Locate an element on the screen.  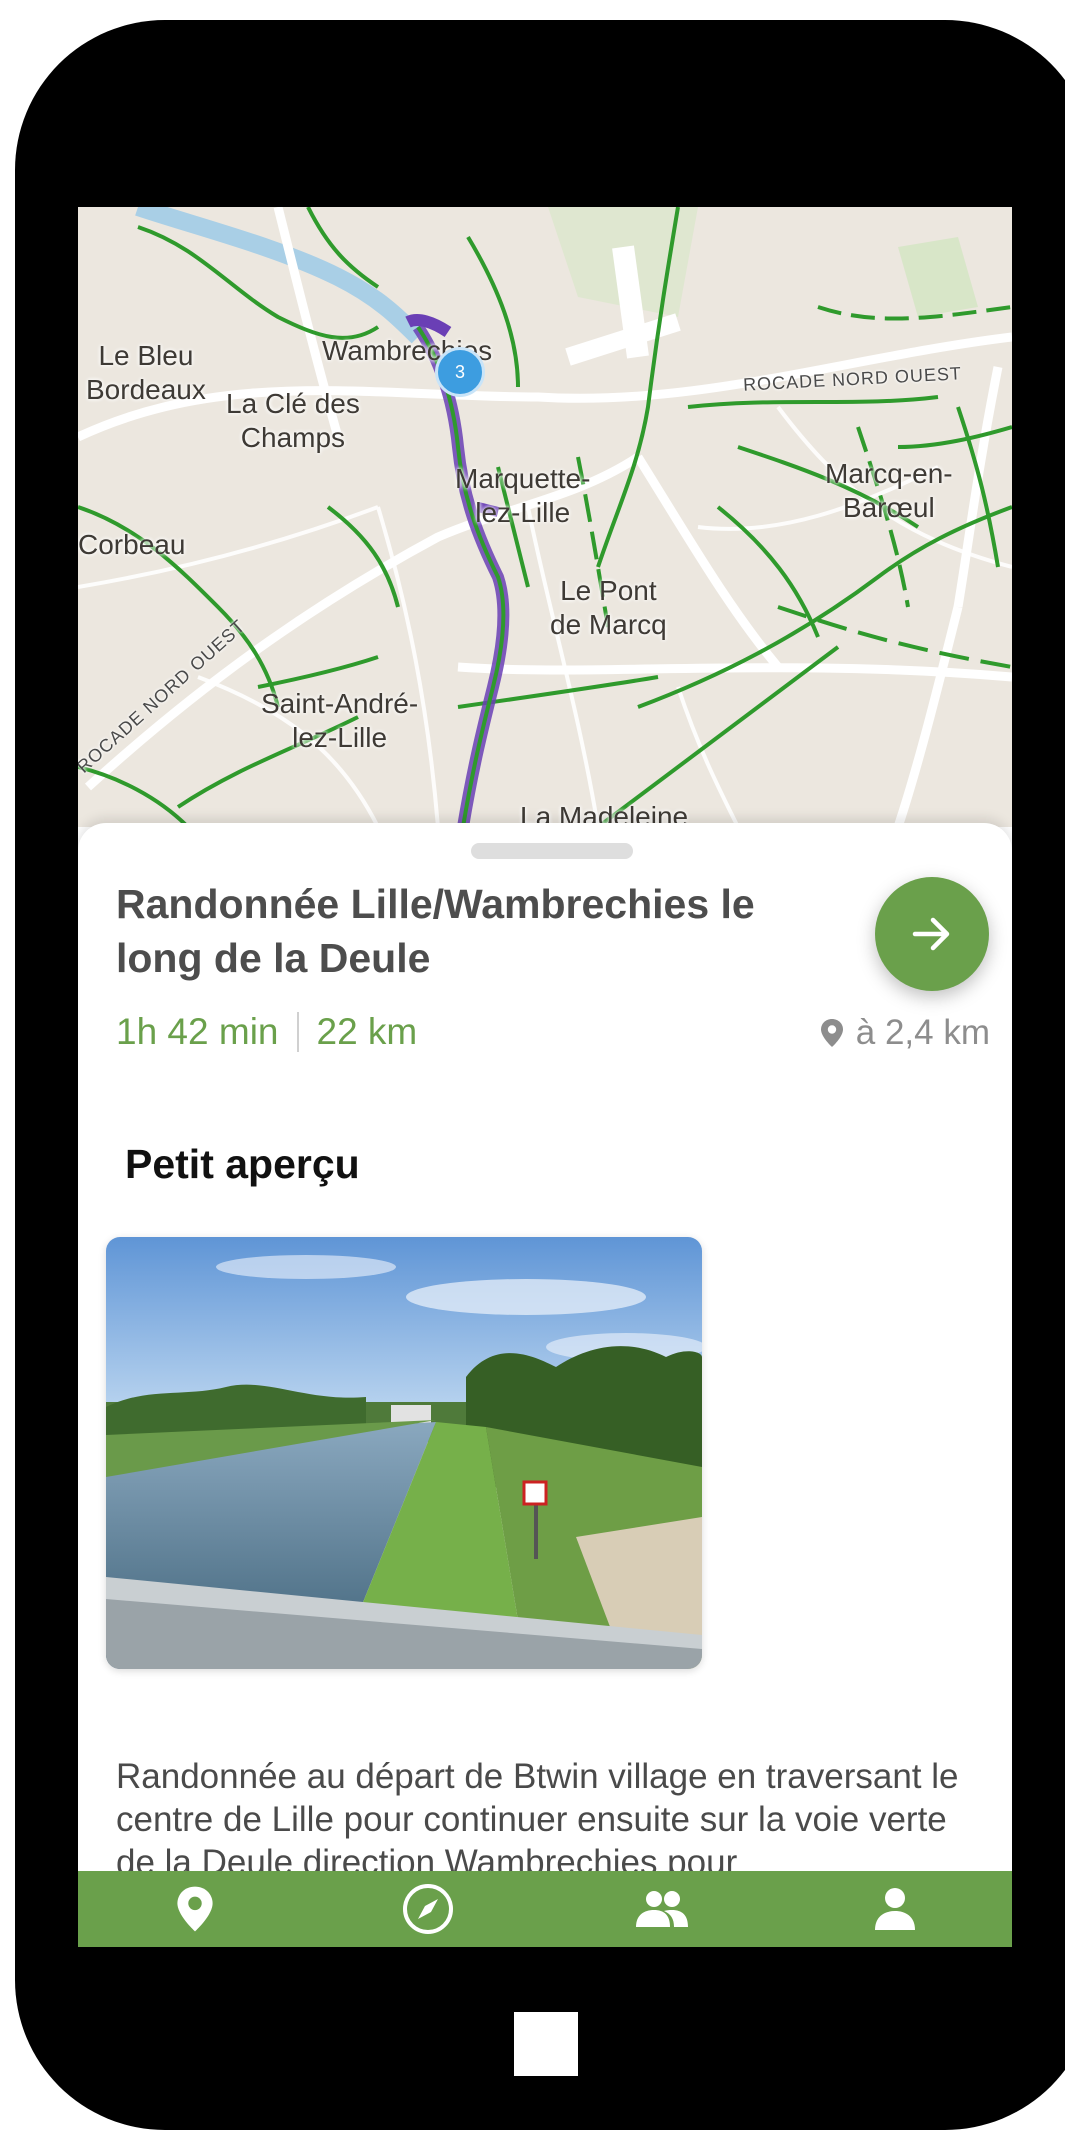
tab-map is located at coordinates (195, 1909).